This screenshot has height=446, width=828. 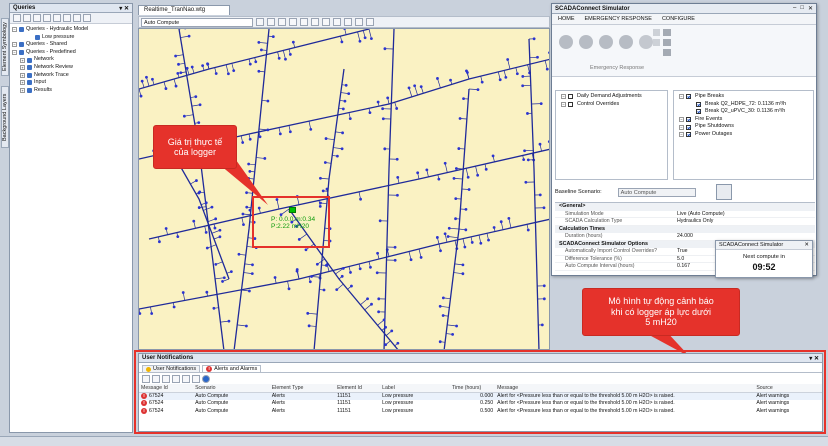 What do you see at coordinates (678, 19) in the screenshot?
I see `menu-configure: CONFIGURE` at bounding box center [678, 19].